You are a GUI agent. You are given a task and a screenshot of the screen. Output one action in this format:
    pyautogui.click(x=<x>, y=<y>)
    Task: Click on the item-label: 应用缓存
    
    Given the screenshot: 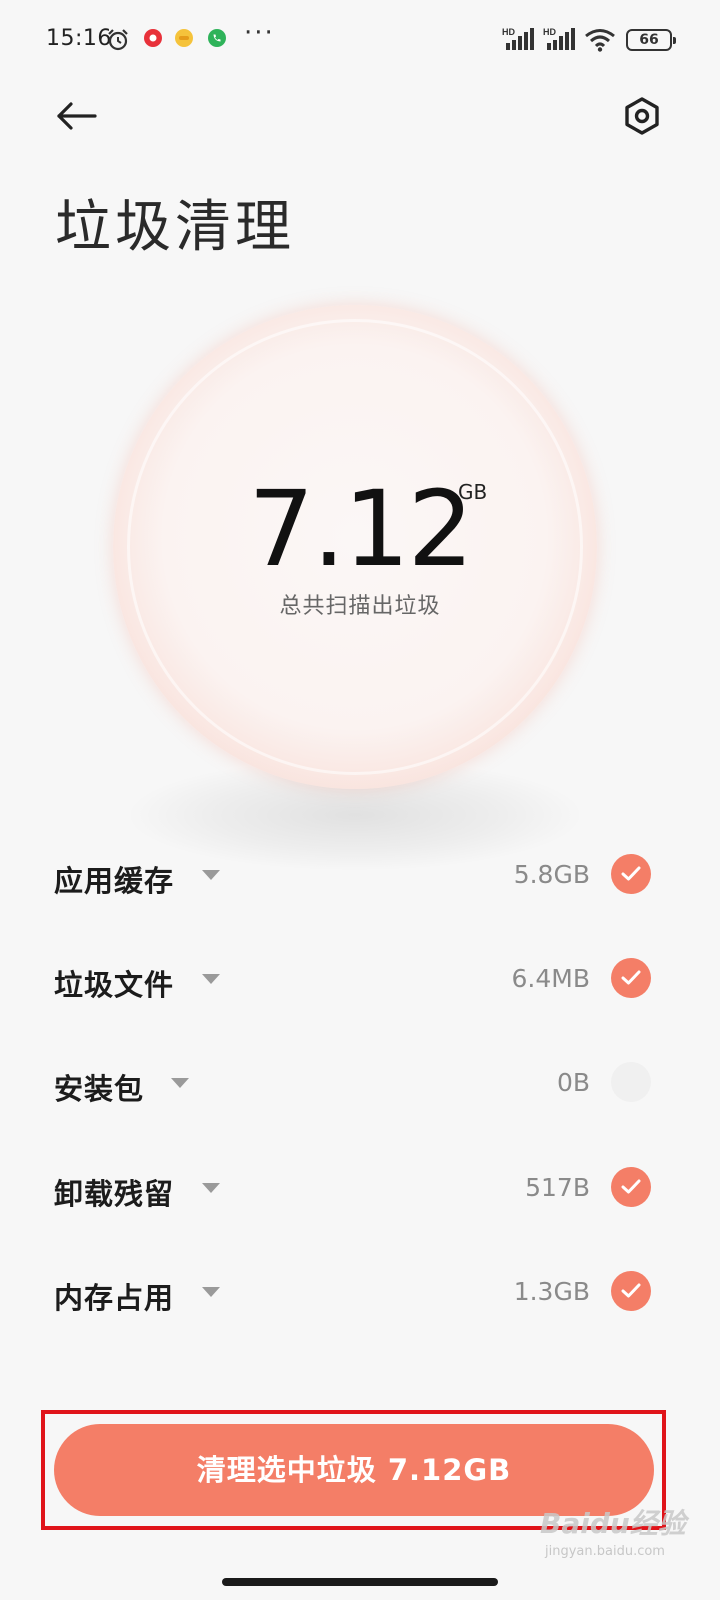 What is the action you would take?
    pyautogui.click(x=114, y=881)
    